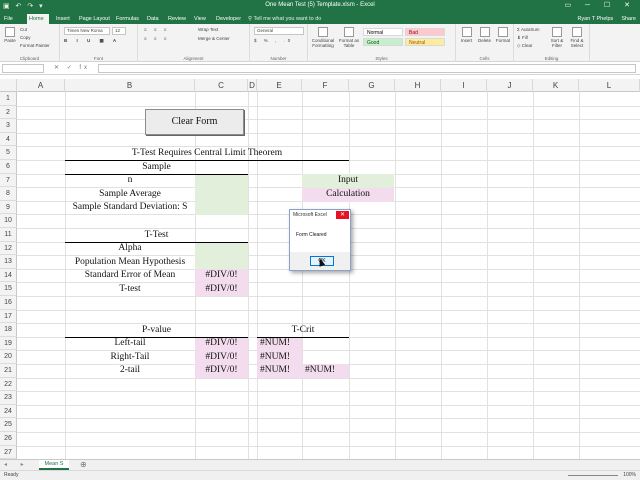 The image size is (640, 480). I want to click on tcrit-right-cell: #NUM!, so click(279, 358).